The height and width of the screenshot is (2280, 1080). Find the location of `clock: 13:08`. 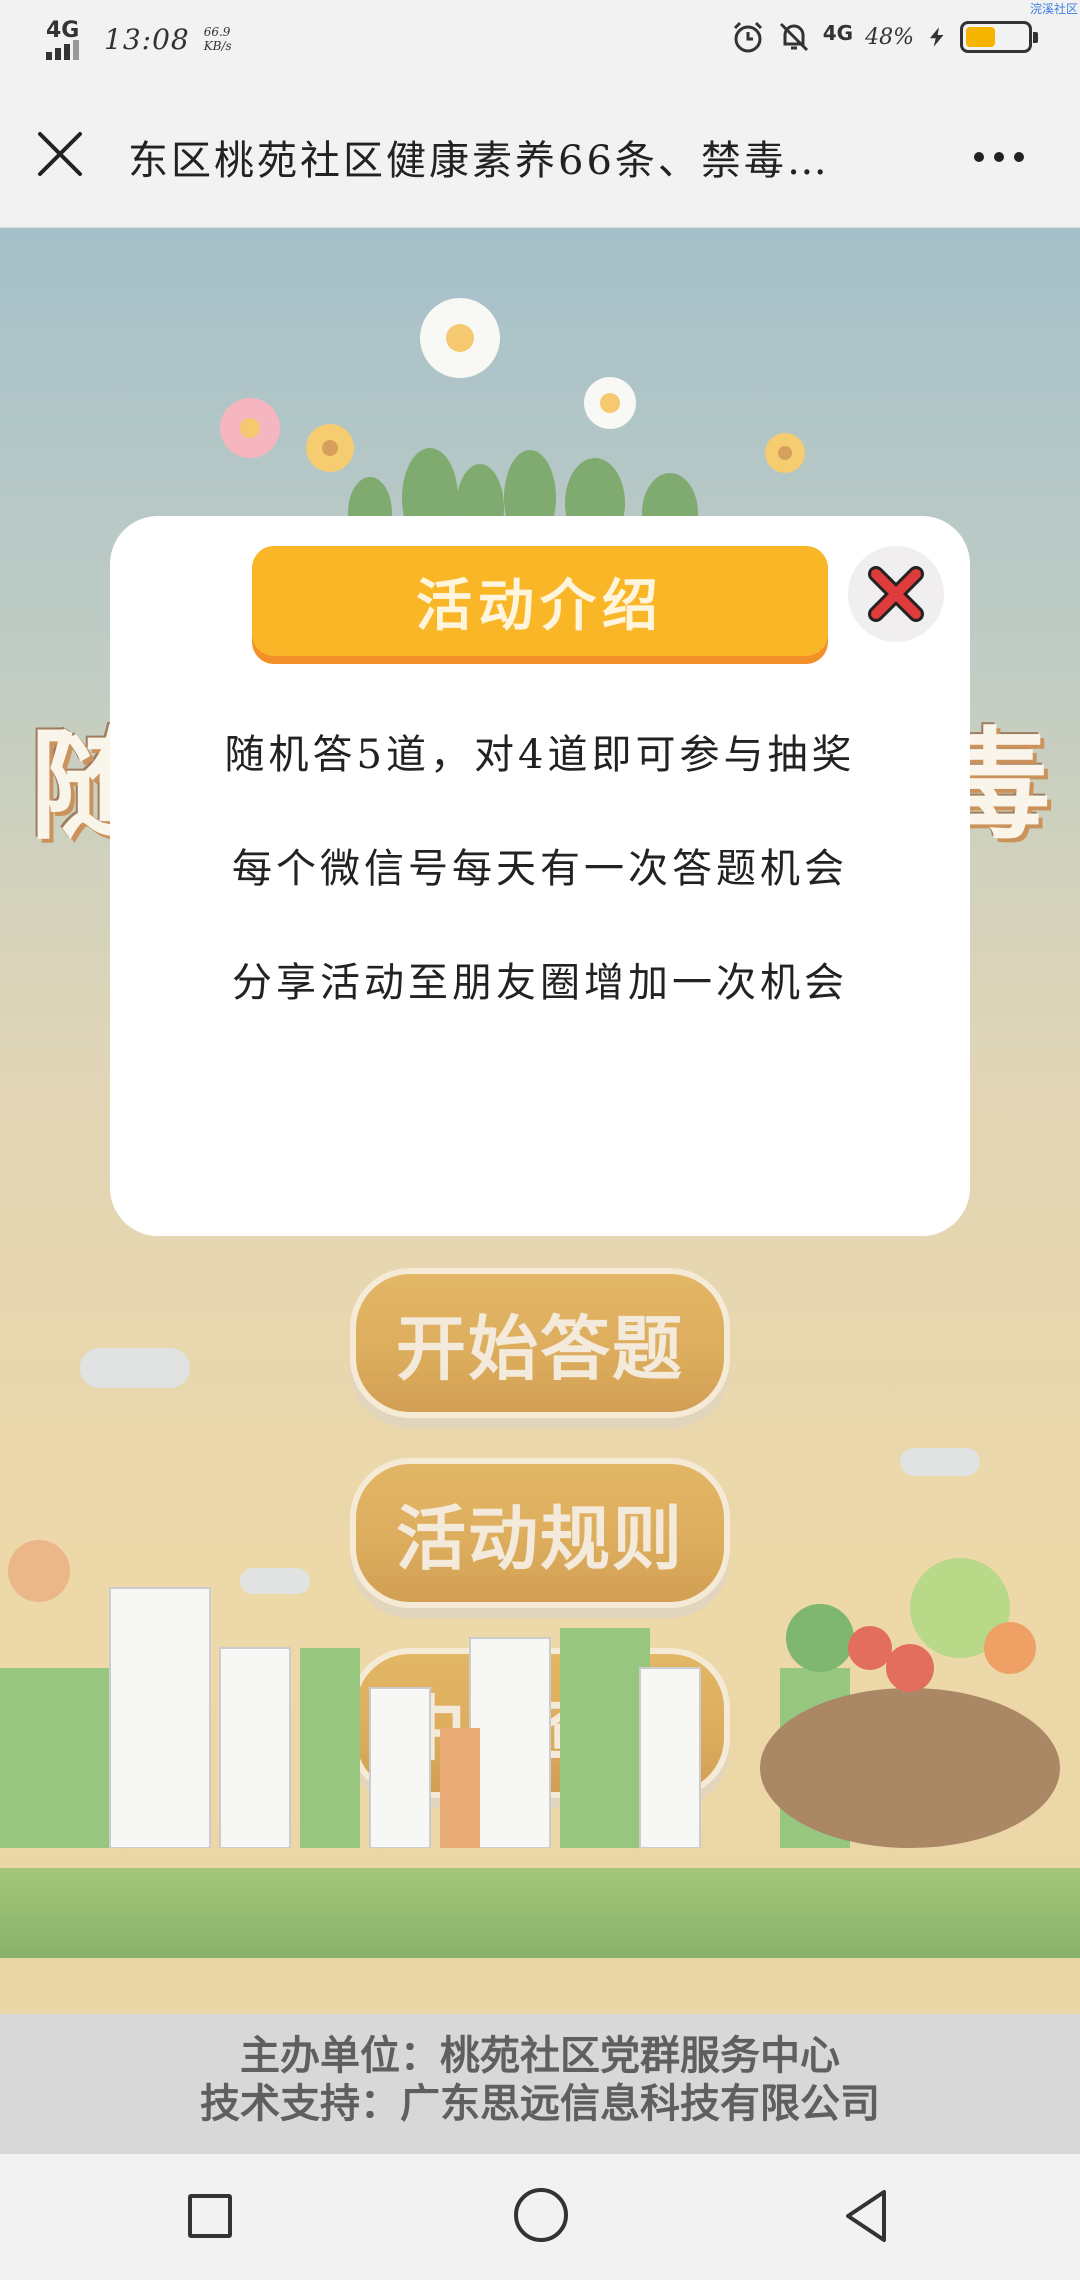

clock: 13:08 is located at coordinates (147, 39).